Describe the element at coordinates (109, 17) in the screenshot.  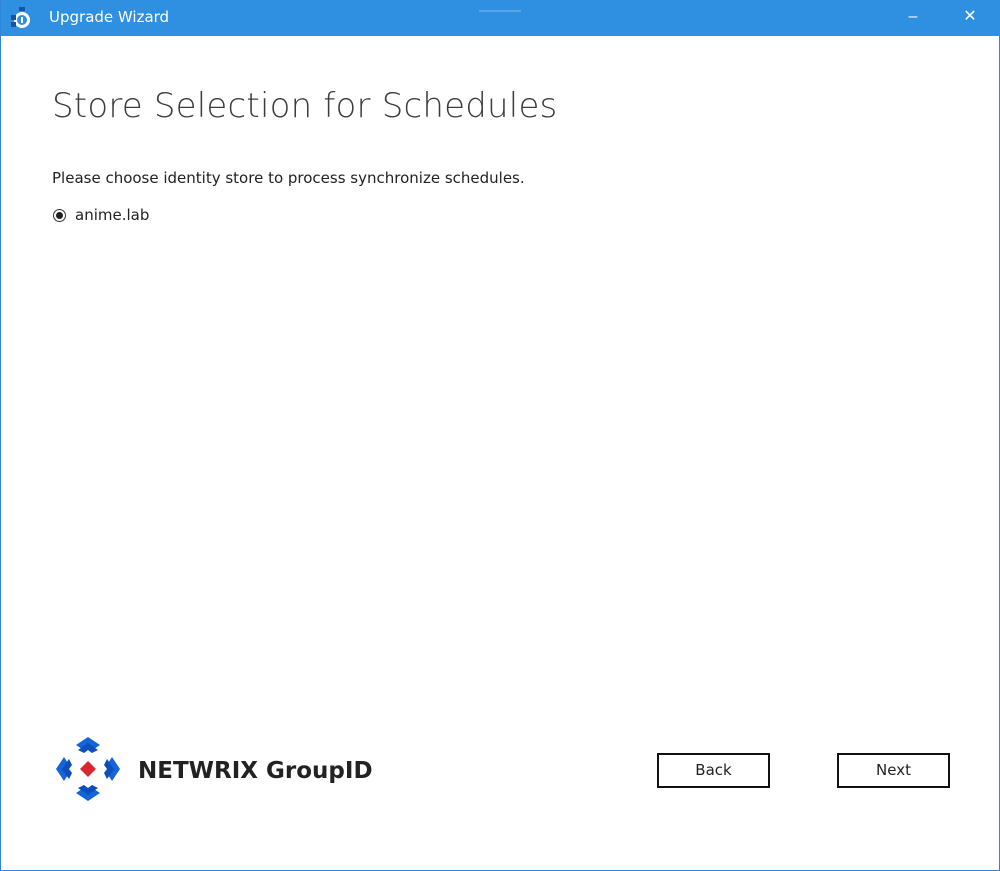
I see `window-title: Upgrade Wizard` at that location.